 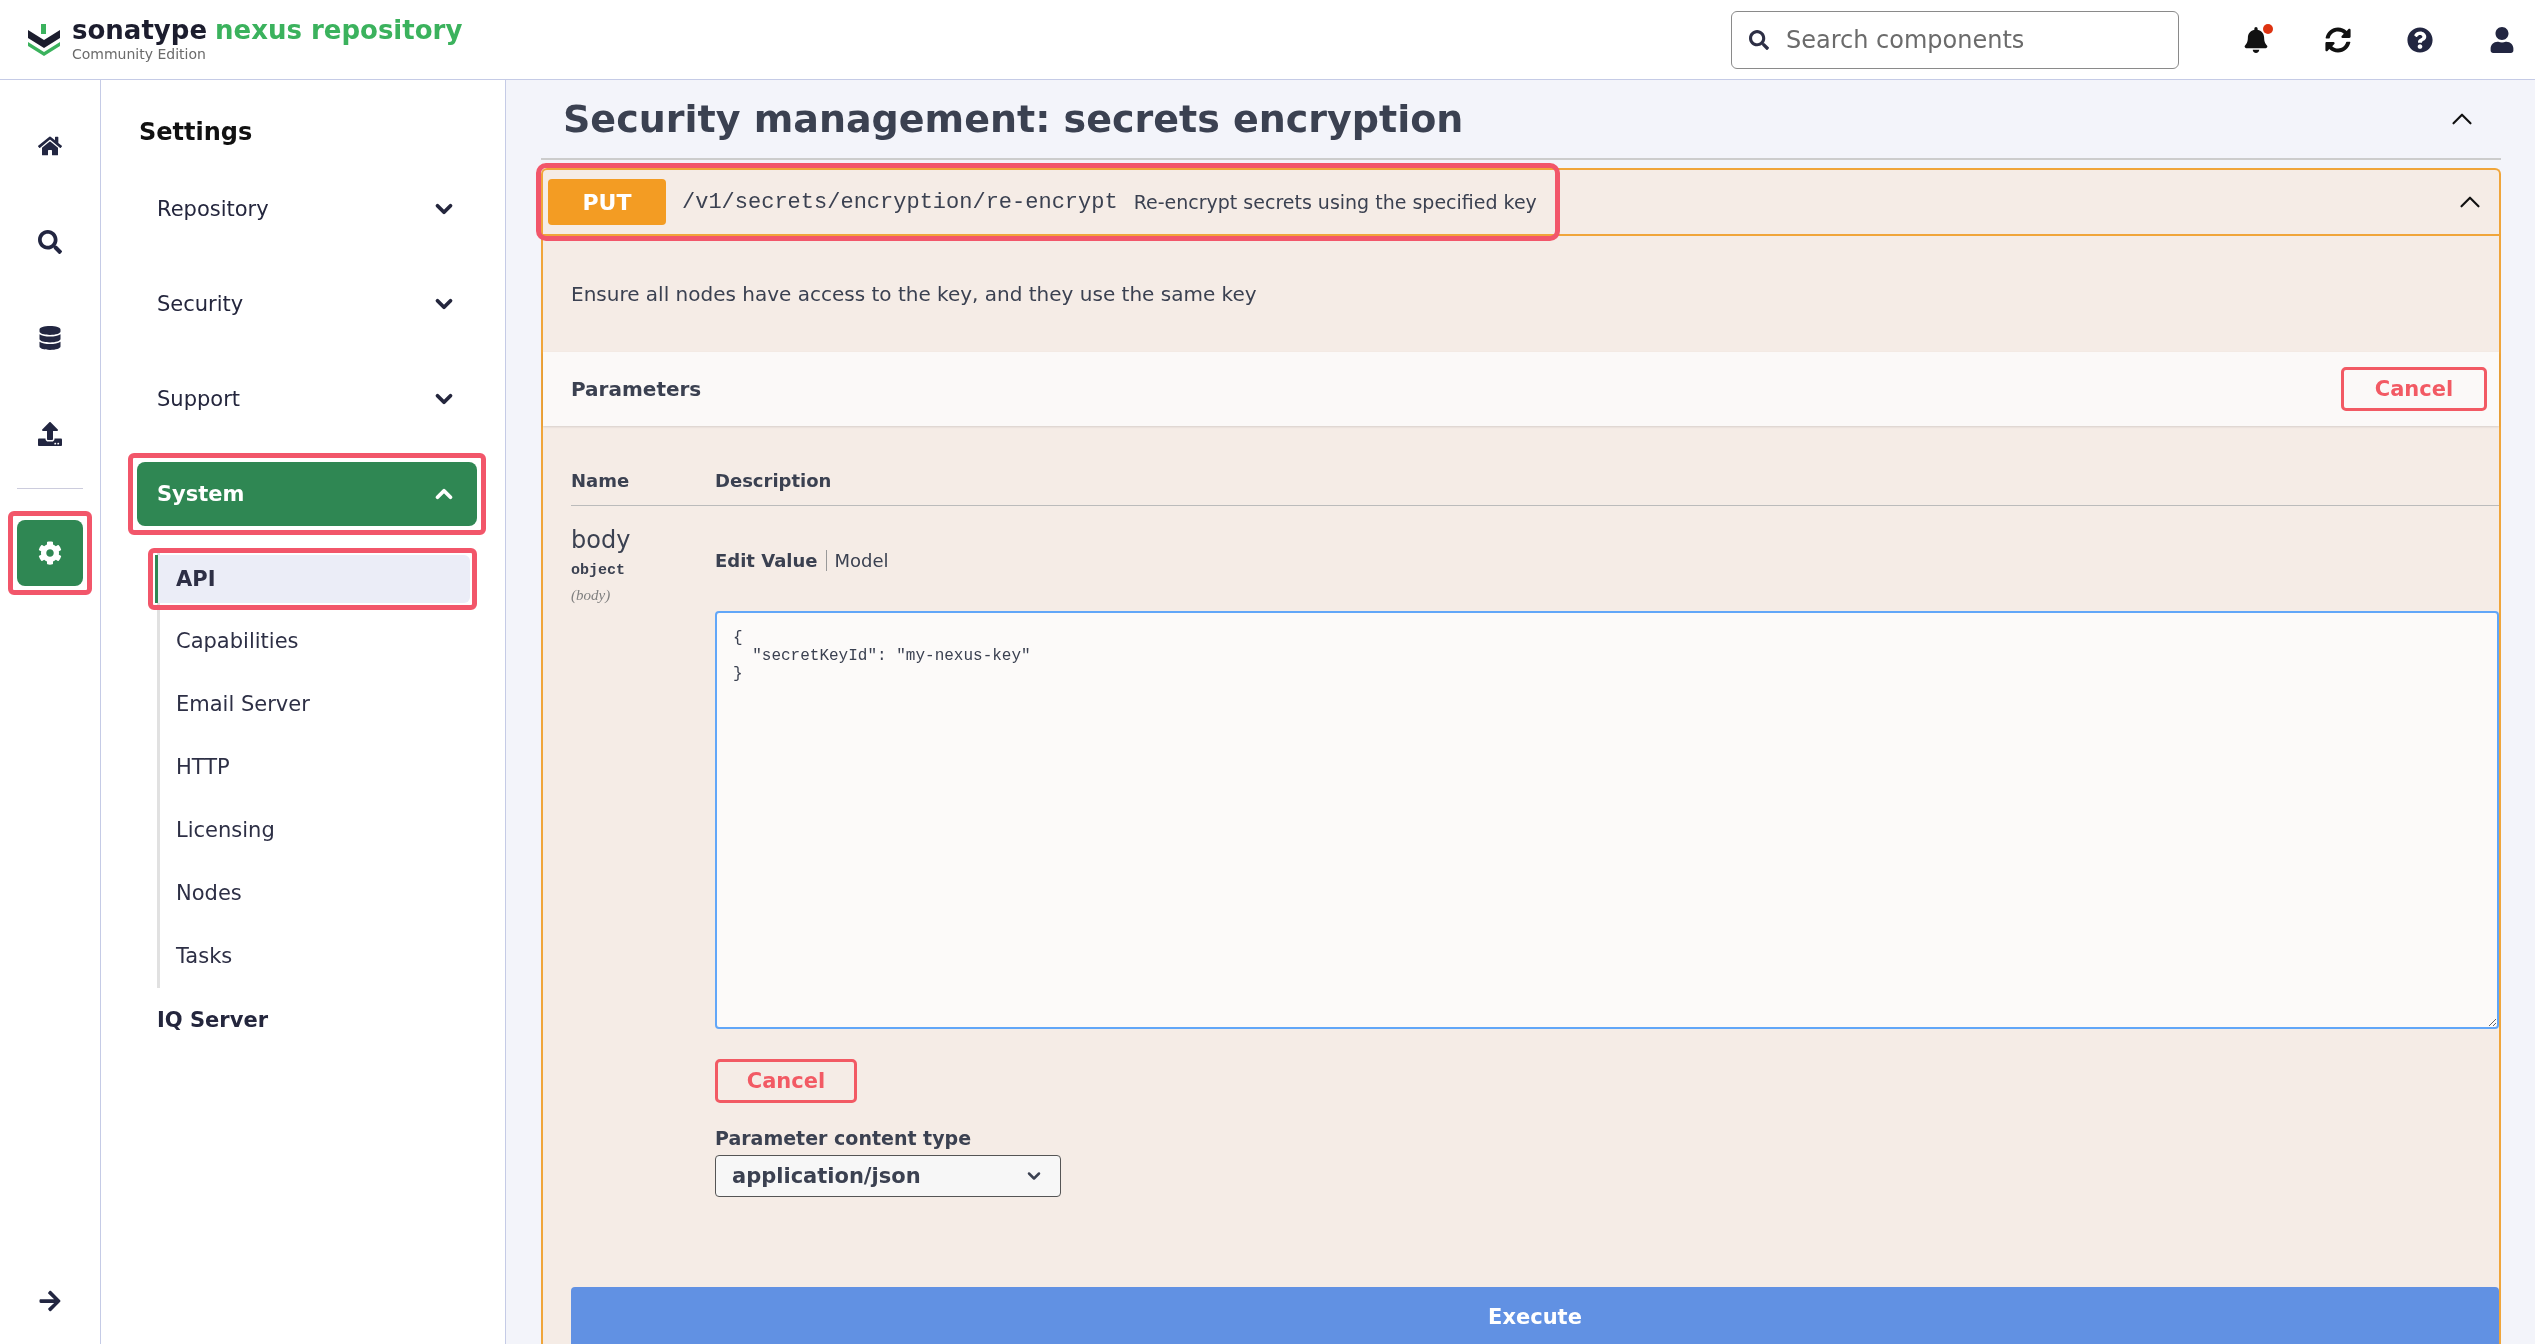 What do you see at coordinates (2420, 39) in the screenshot?
I see `help-icon` at bounding box center [2420, 39].